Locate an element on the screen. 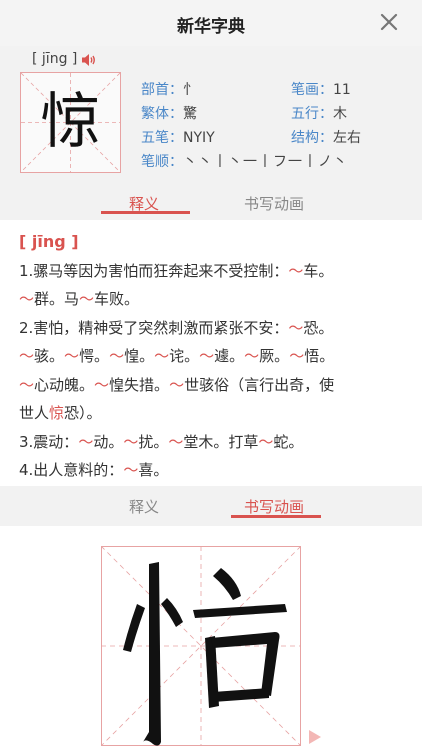 Image resolution: width=422 pixels, height=750 pixels. definition-line: 1.骡马等因为害怕而狂奔起来不受控制：～车。 is located at coordinates (214, 271).